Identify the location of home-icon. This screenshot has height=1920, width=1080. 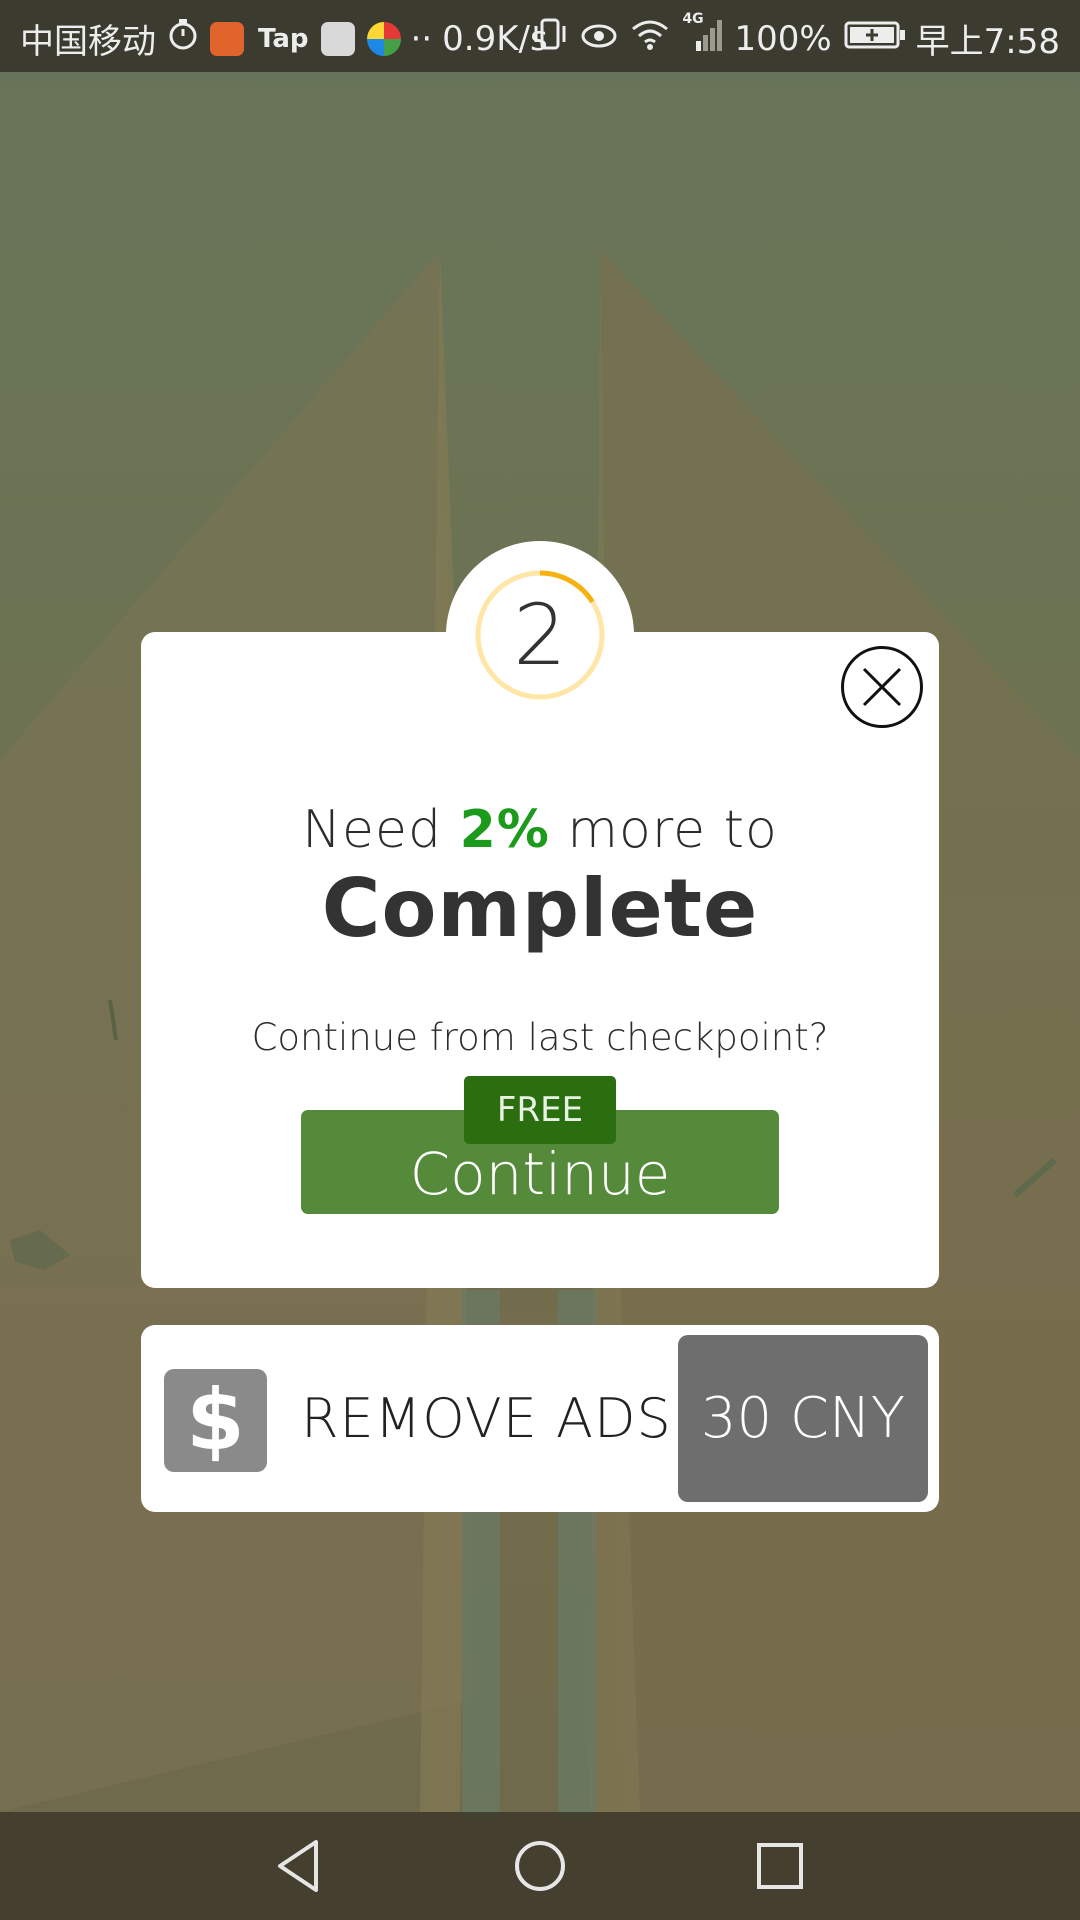
(540, 1866).